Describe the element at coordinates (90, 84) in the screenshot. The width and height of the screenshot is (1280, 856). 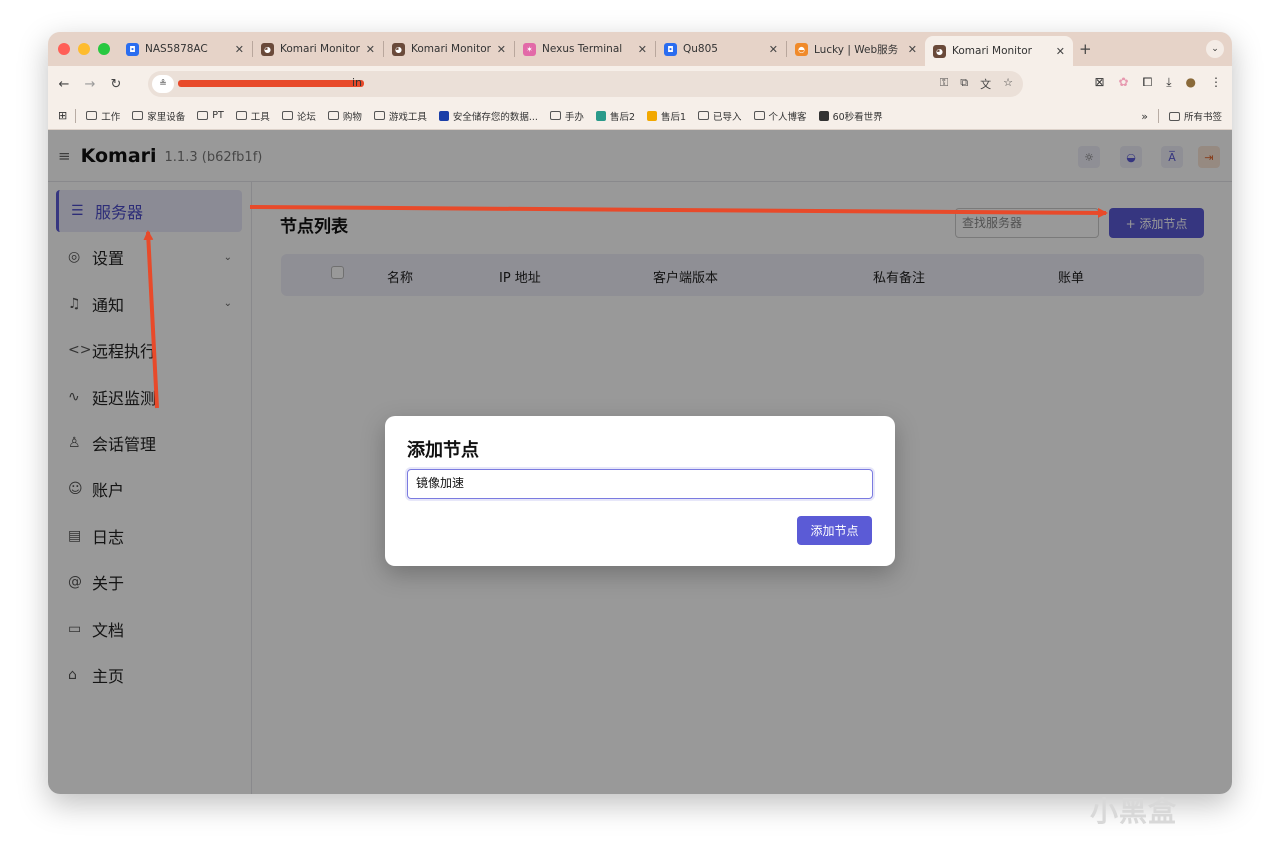
I see `forward-icon: →` at that location.